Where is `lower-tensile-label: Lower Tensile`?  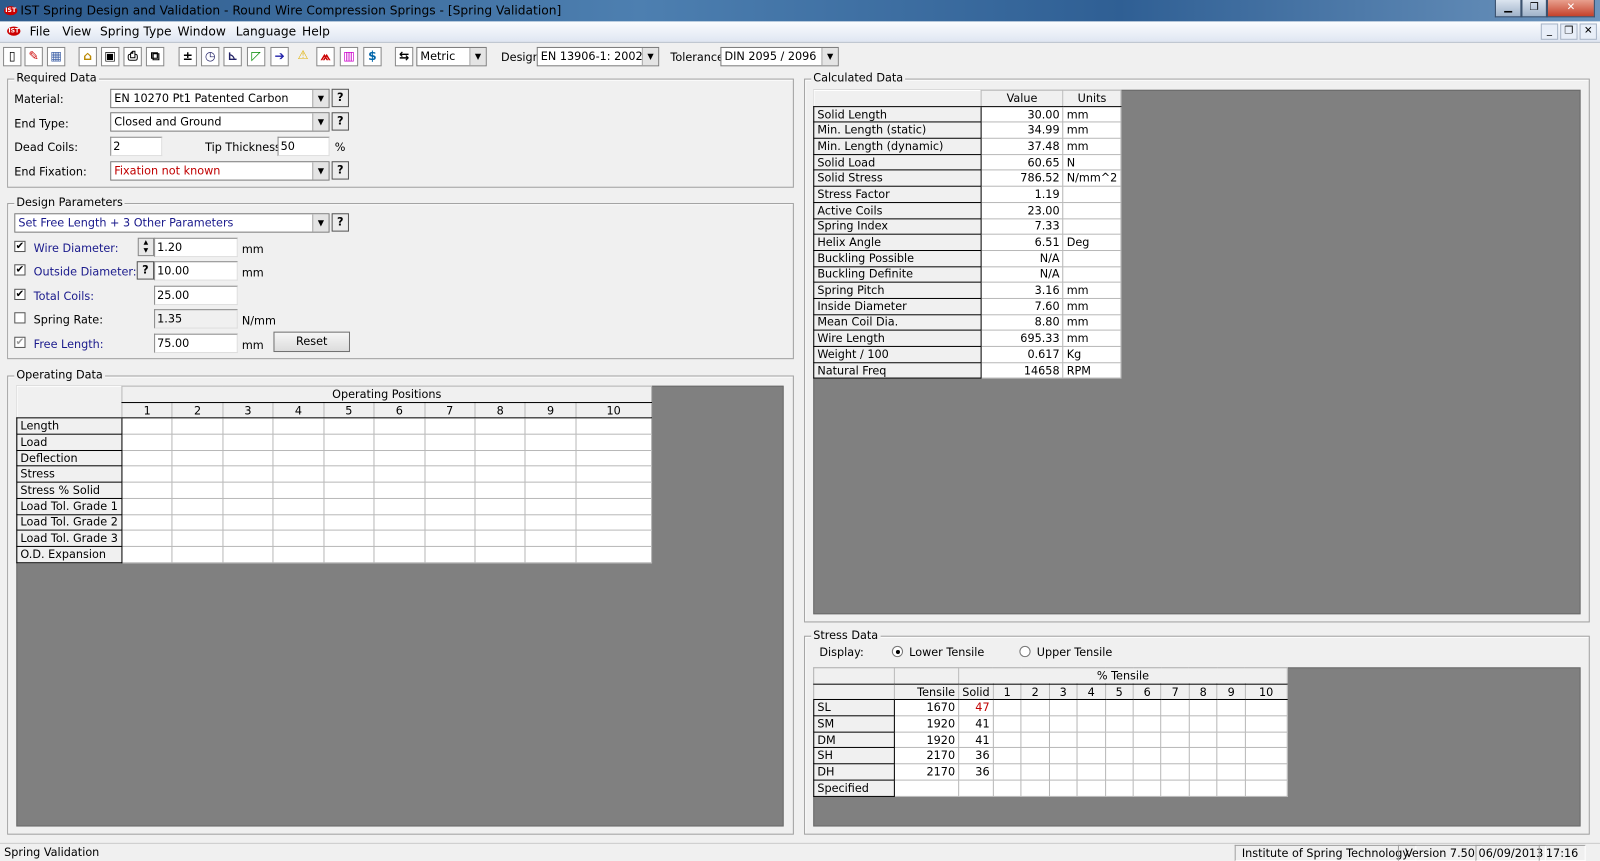
lower-tensile-label: Lower Tensile is located at coordinates (946, 652).